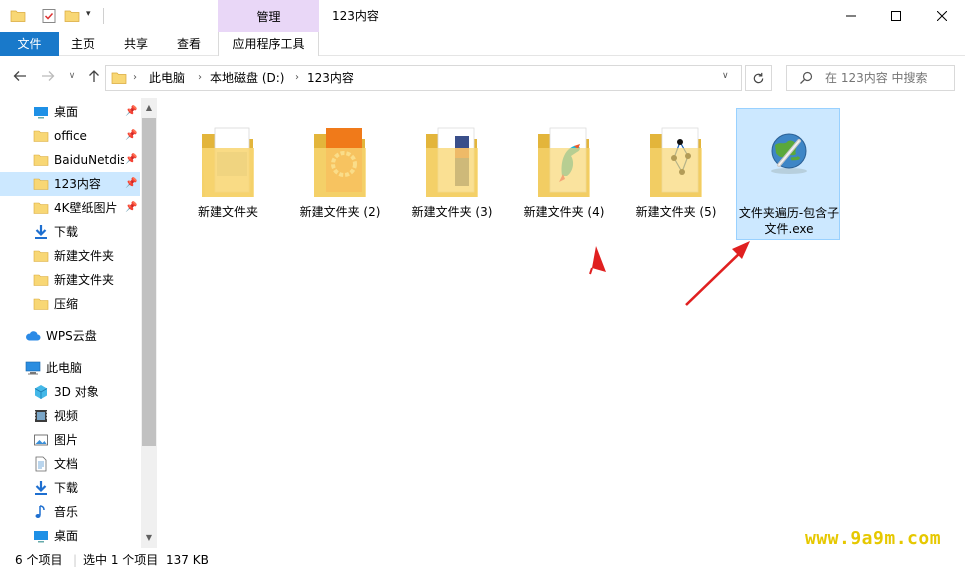 This screenshot has height=572, width=965. I want to click on file-item-folder: 新建文件夹, so click(228, 174).